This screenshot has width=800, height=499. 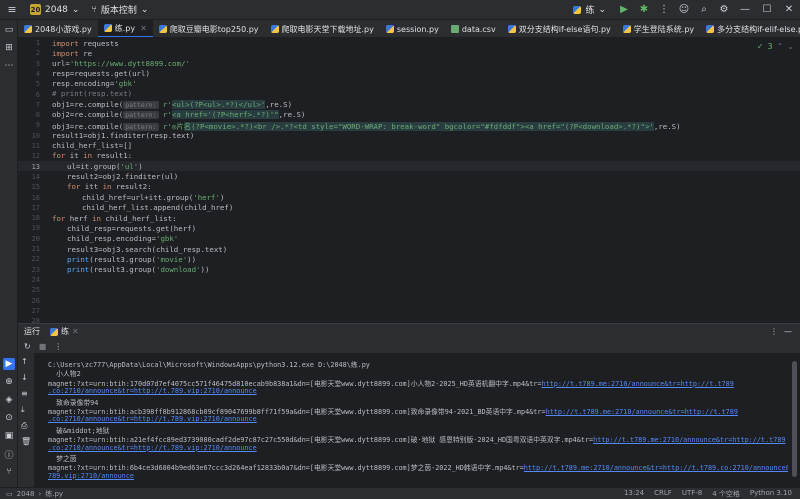 What do you see at coordinates (692, 494) in the screenshot?
I see `file-encoding: UTF-8` at bounding box center [692, 494].